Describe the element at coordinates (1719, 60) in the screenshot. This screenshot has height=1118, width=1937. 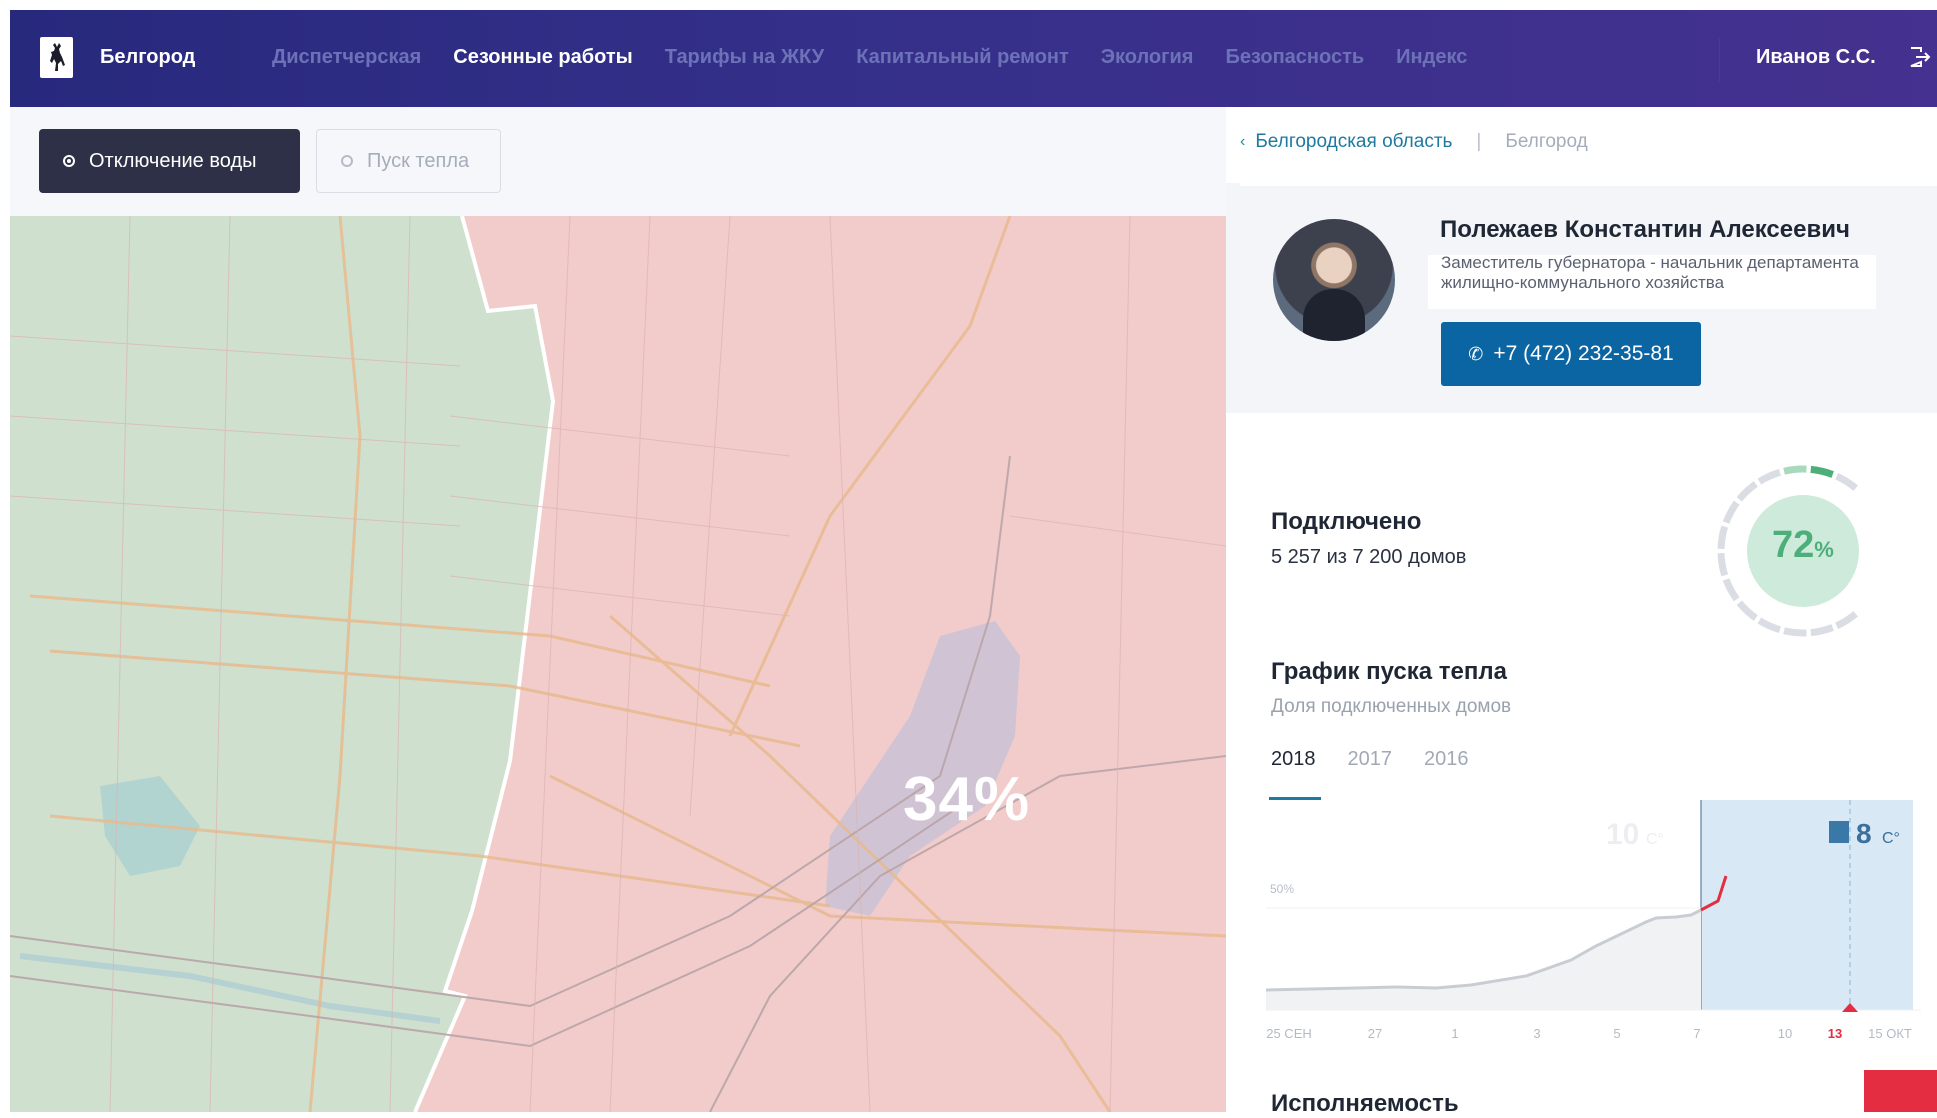
I see `user-divider` at that location.